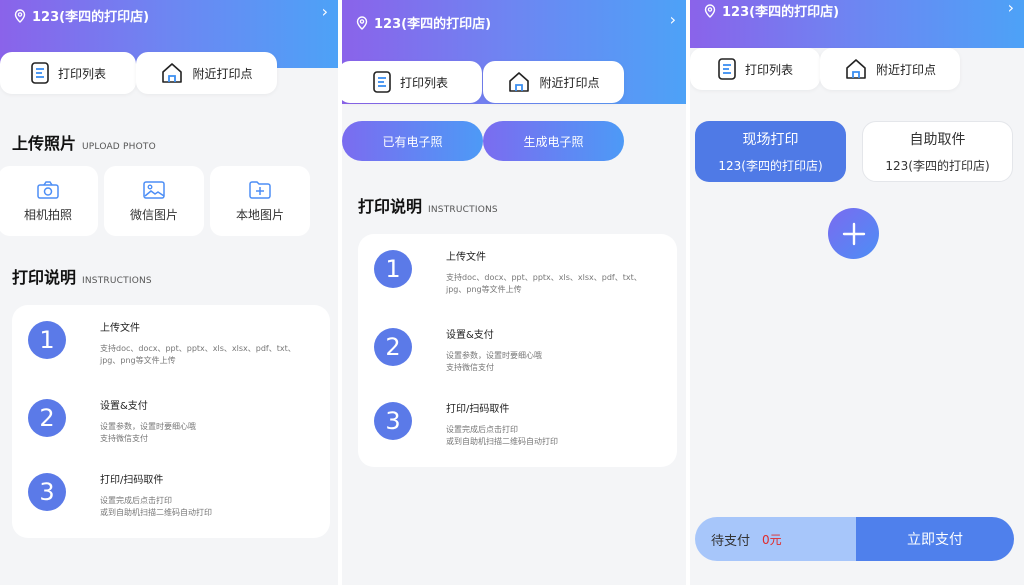  I want to click on onsite-print-title: 现场打印, so click(770, 140).